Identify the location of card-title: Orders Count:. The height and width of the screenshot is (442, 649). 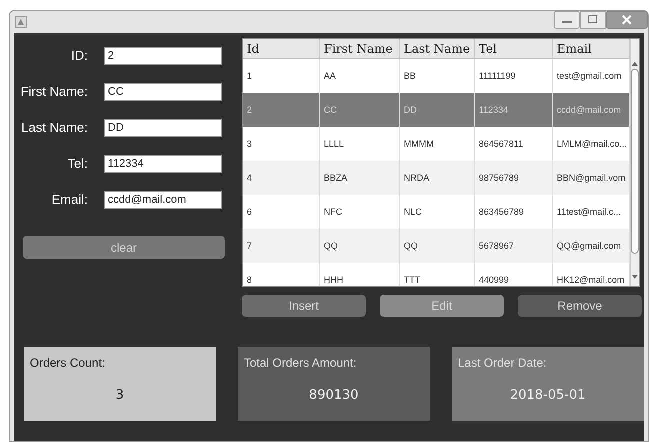
(68, 363).